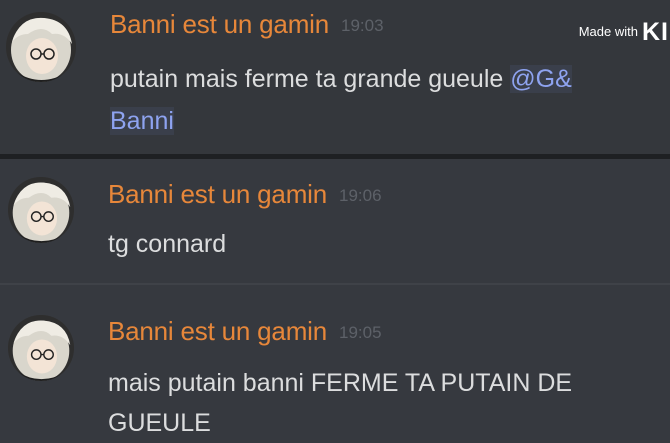  I want to click on message-header: Banni est un gamin 19:03, so click(247, 24).